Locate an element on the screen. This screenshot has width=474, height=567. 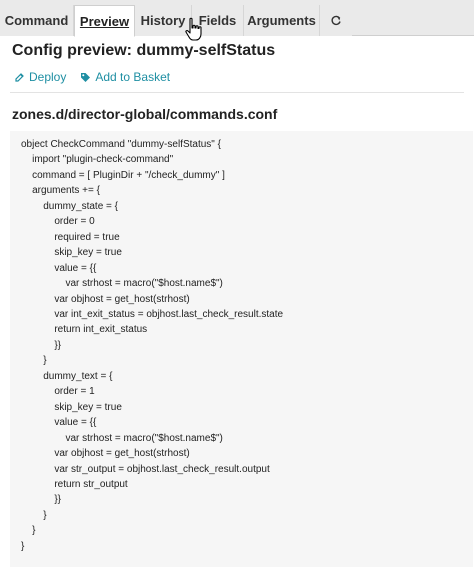
deploy-icon is located at coordinates (19, 77).